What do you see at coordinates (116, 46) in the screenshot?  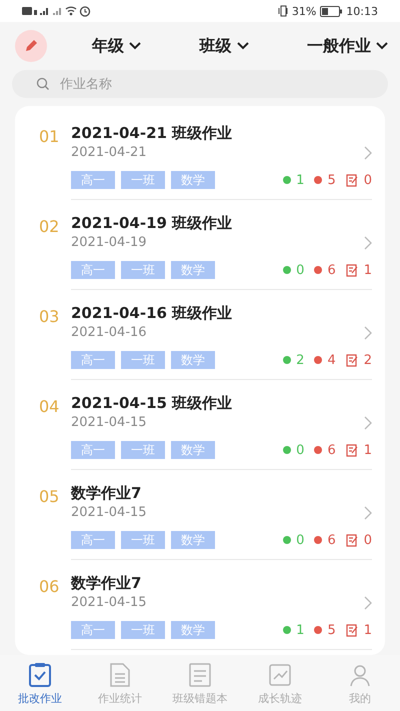 I see `filter-dropdown: 年级` at bounding box center [116, 46].